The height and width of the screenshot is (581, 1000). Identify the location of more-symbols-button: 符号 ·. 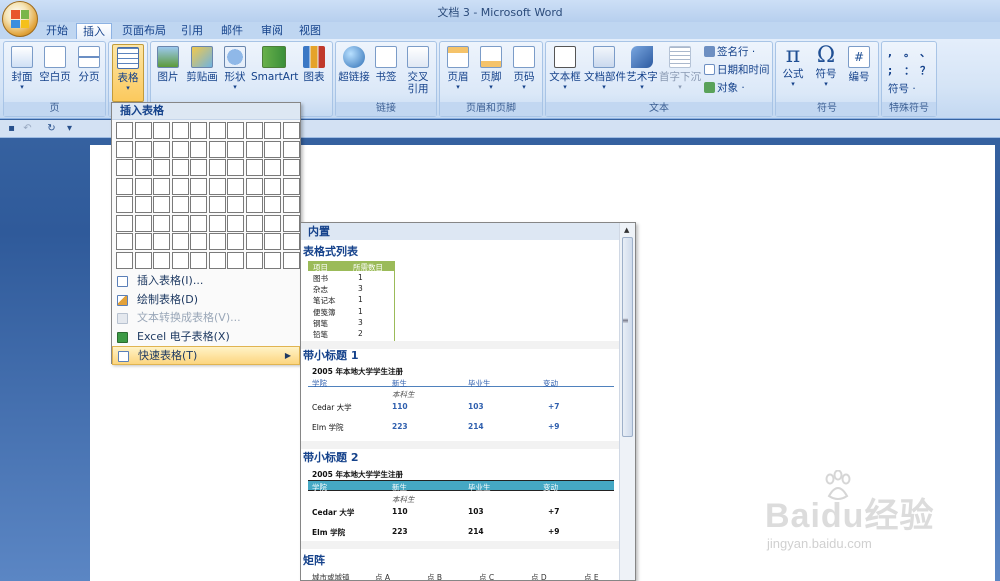
(902, 90).